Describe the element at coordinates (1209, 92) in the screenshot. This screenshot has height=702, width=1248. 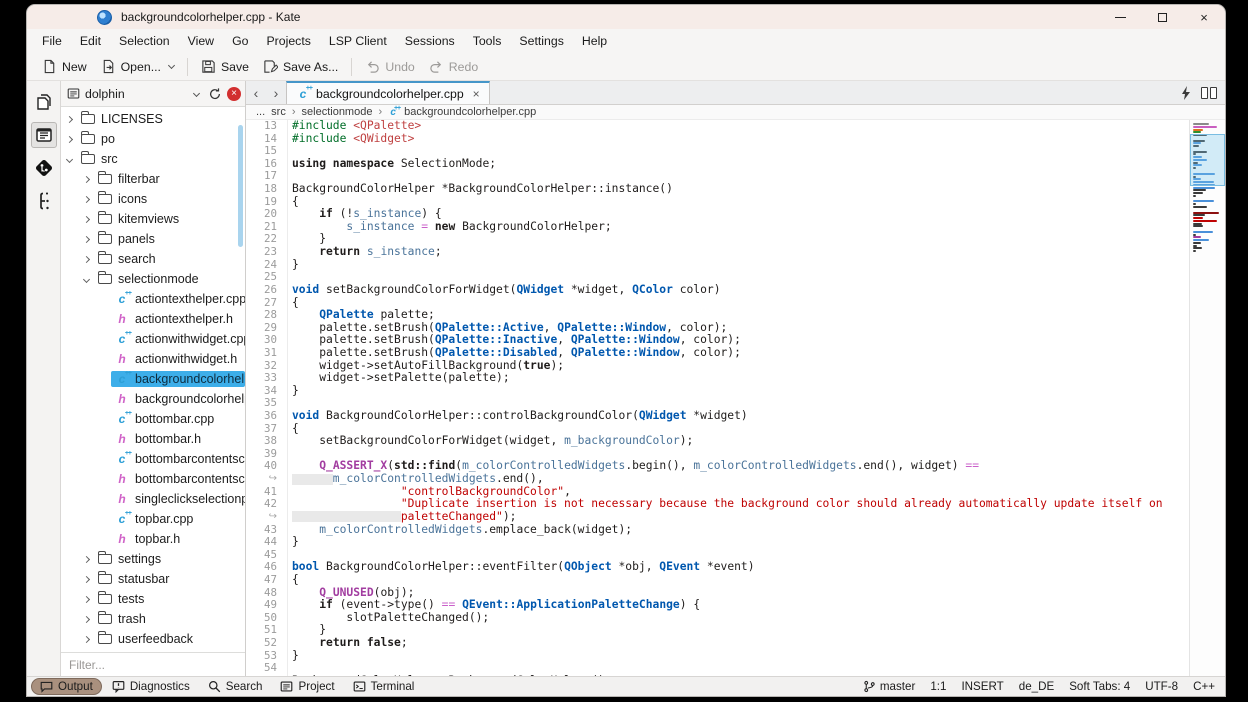
I see `split-view-icon` at that location.